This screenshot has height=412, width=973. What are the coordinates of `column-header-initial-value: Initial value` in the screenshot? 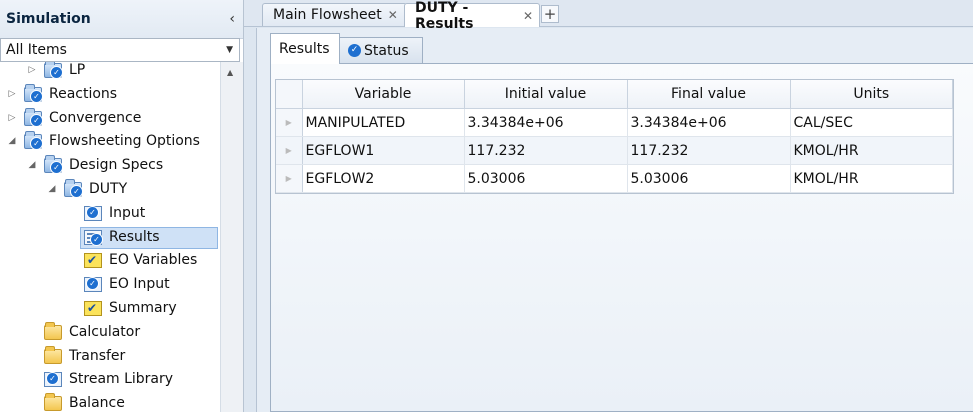 It's located at (546, 94).